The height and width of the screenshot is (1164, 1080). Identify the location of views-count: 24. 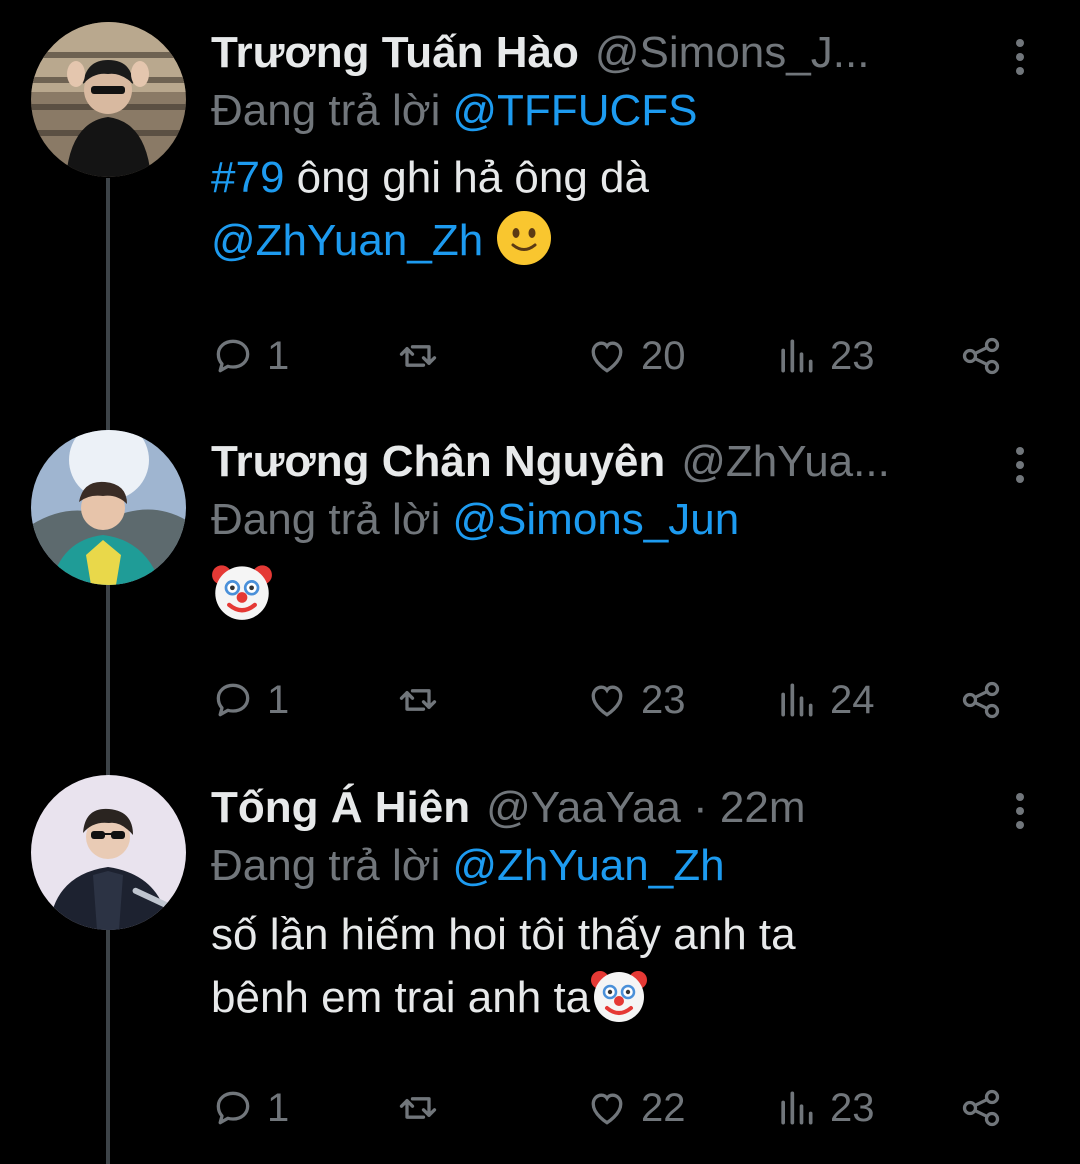
(852, 699).